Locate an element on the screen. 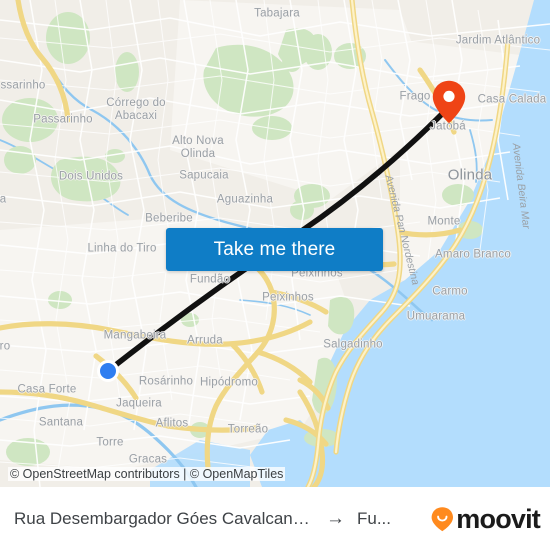  moovit-wordmark: moovit is located at coordinates (498, 518).